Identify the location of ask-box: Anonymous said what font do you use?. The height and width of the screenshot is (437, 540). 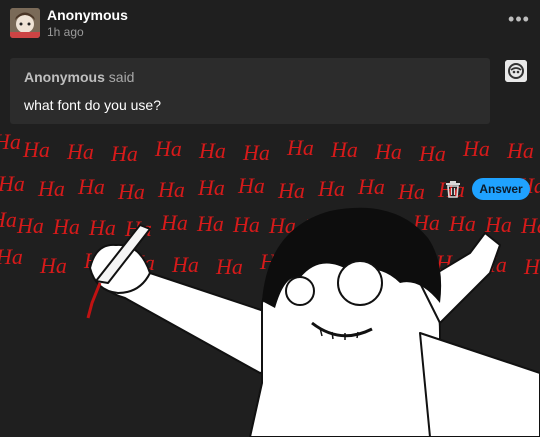
(250, 91).